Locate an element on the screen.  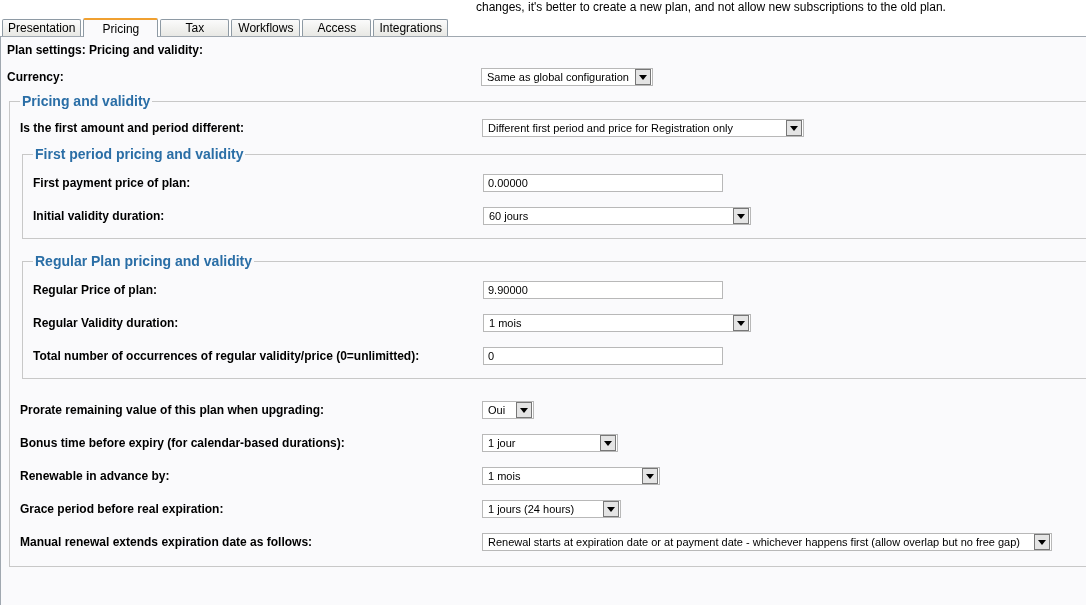
tab: Workflows is located at coordinates (266, 27).